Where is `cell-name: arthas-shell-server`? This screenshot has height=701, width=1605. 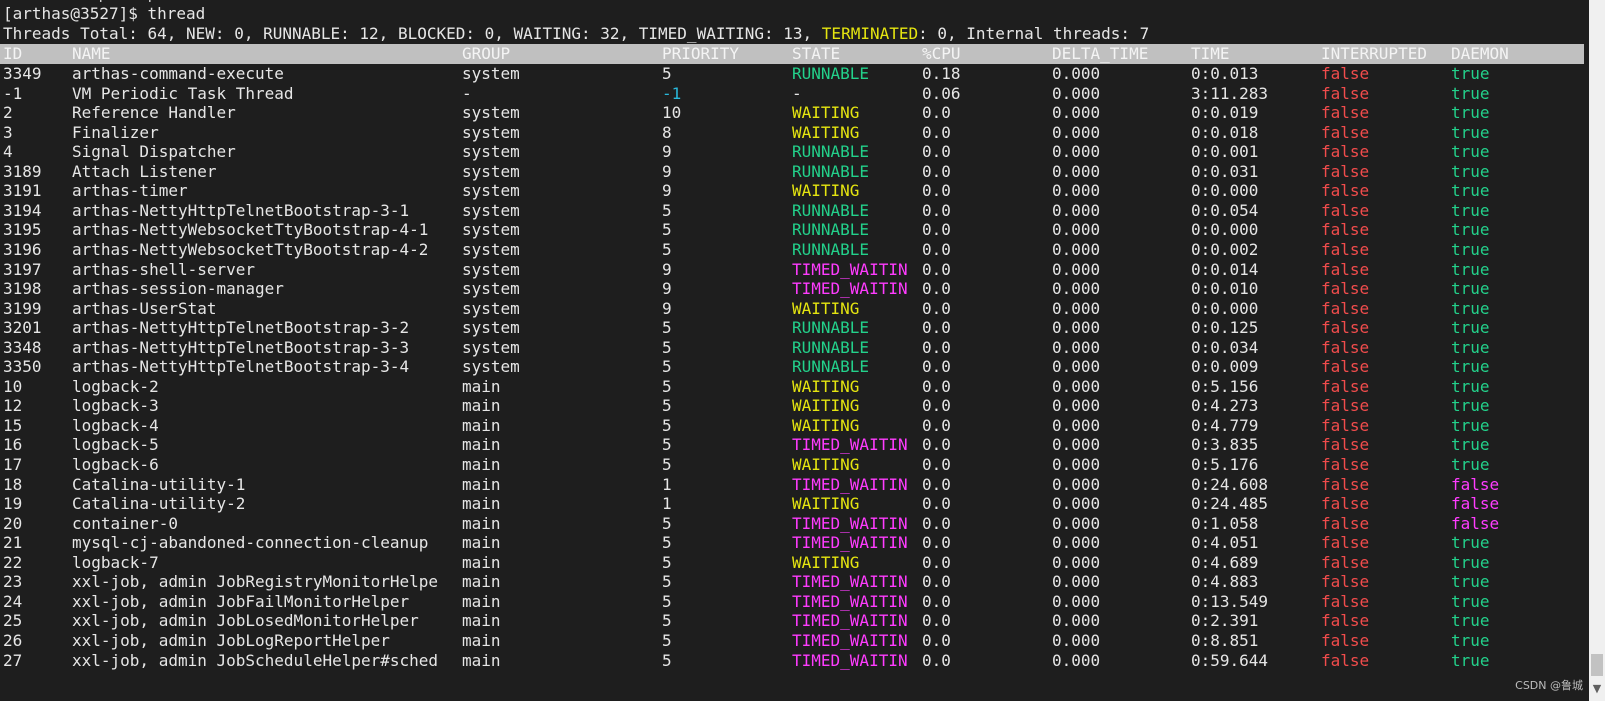 cell-name: arthas-shell-server is located at coordinates (164, 269).